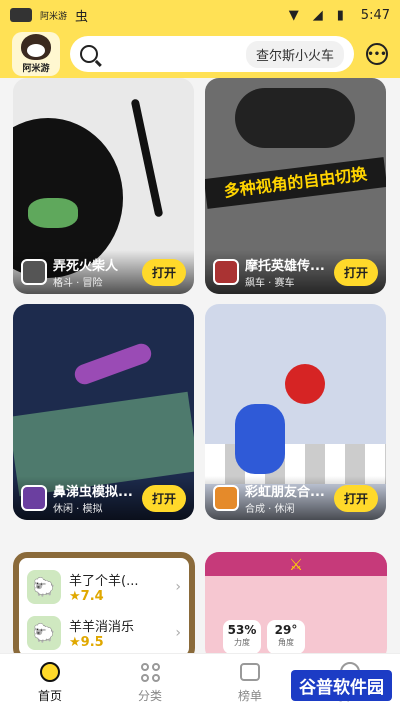  I want to click on stat-box: 53% 力度, so click(242, 636).